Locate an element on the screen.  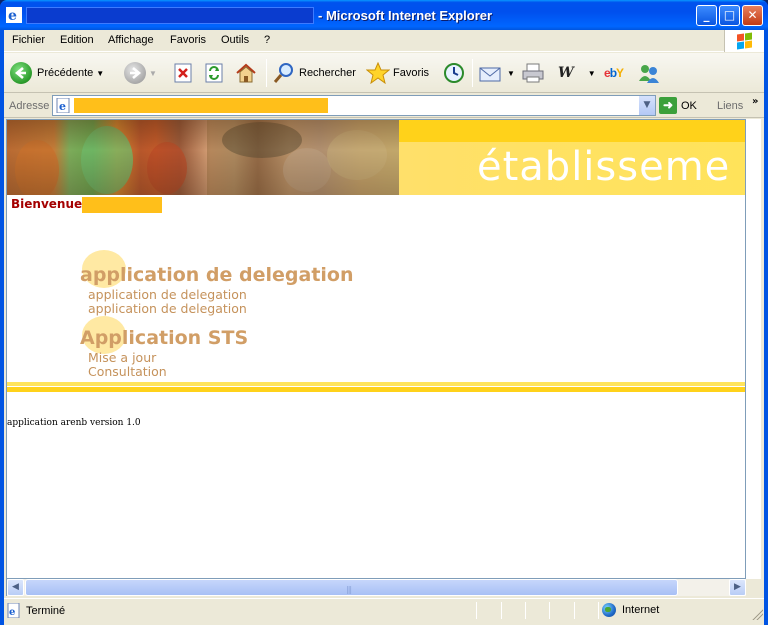
ie-logo-icon: e is located at coordinates (14, 15).